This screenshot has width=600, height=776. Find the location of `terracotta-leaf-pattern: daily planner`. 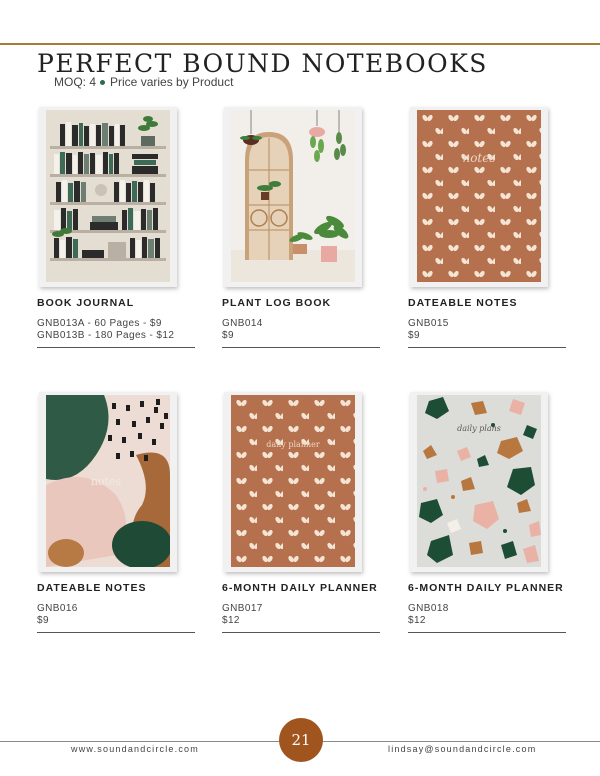

terracotta-leaf-pattern: daily planner is located at coordinates (293, 481).